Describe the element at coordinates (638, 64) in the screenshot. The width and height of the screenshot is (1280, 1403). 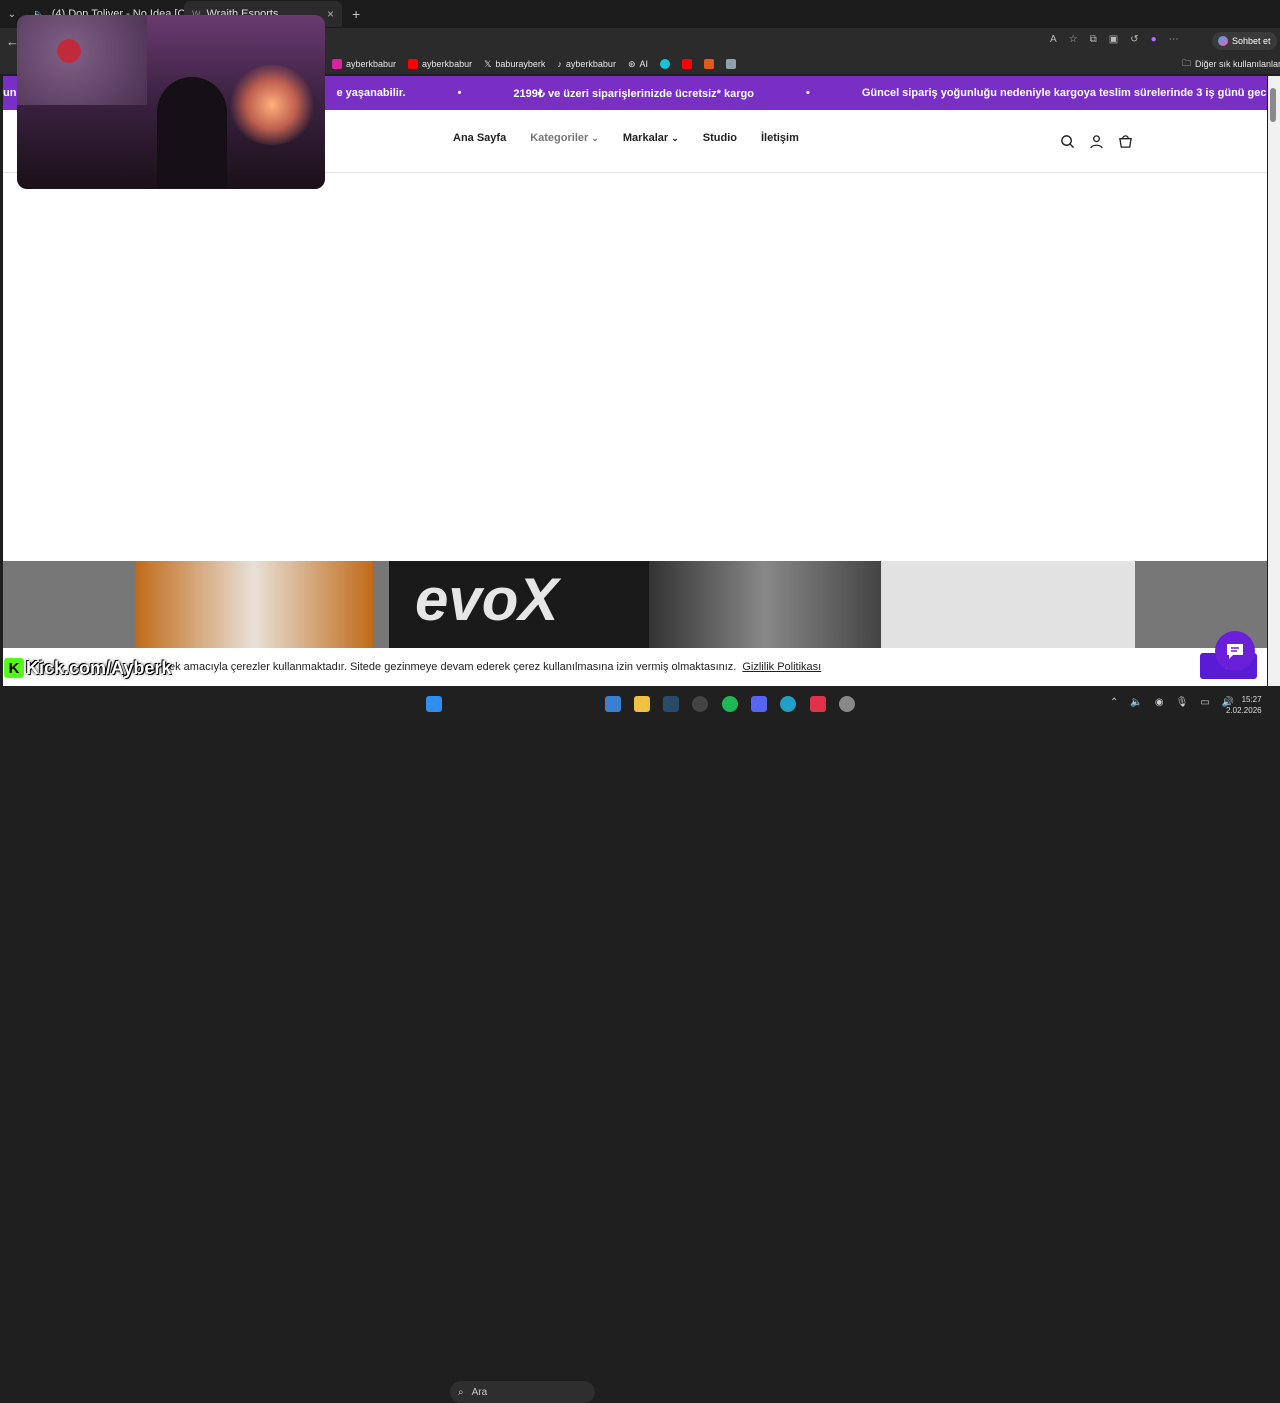
I see `bookmark-ai: ⊛ AI` at that location.